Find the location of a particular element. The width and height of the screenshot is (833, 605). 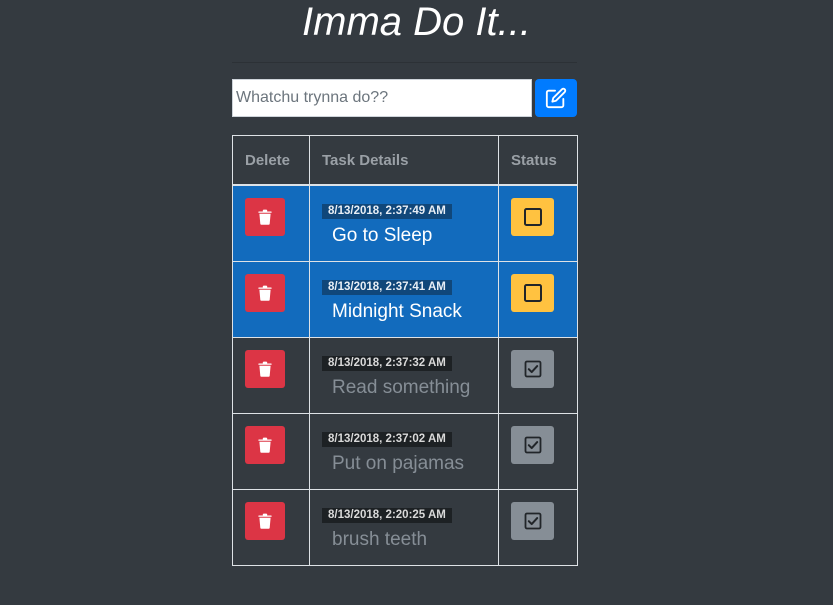

task-title: Put on pajamas is located at coordinates (398, 463).